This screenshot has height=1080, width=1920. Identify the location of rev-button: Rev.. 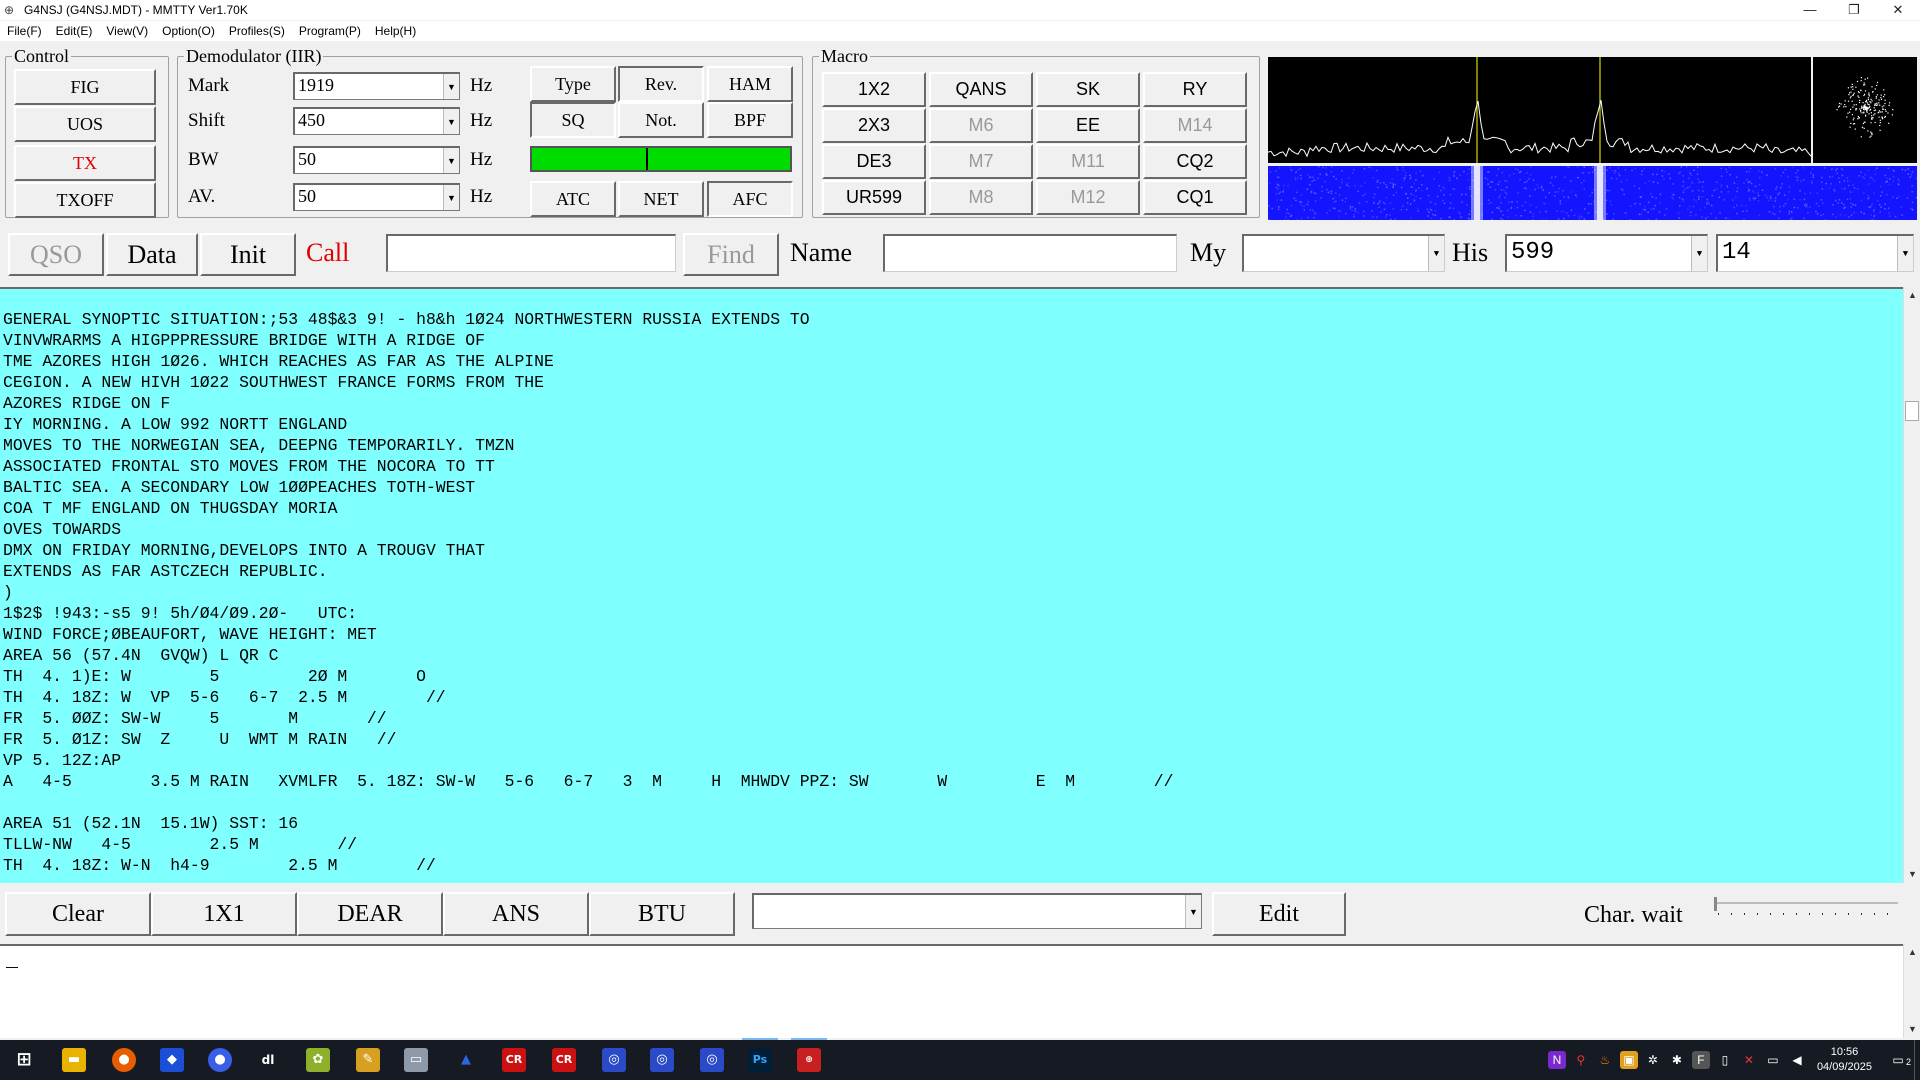
(661, 84).